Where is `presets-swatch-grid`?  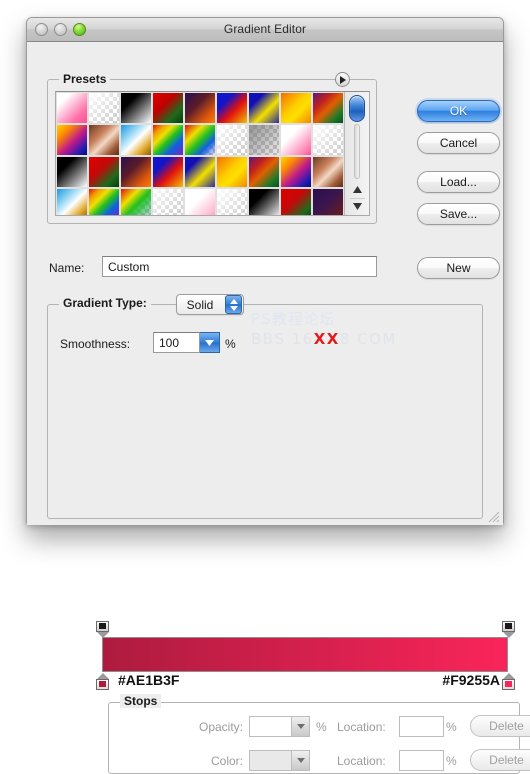
presets-swatch-grid is located at coordinates (200, 153).